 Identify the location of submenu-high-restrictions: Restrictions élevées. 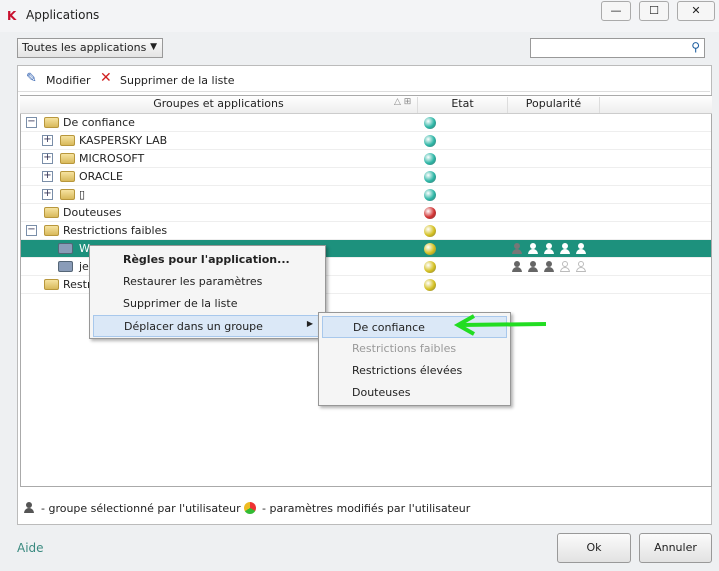
(392, 371).